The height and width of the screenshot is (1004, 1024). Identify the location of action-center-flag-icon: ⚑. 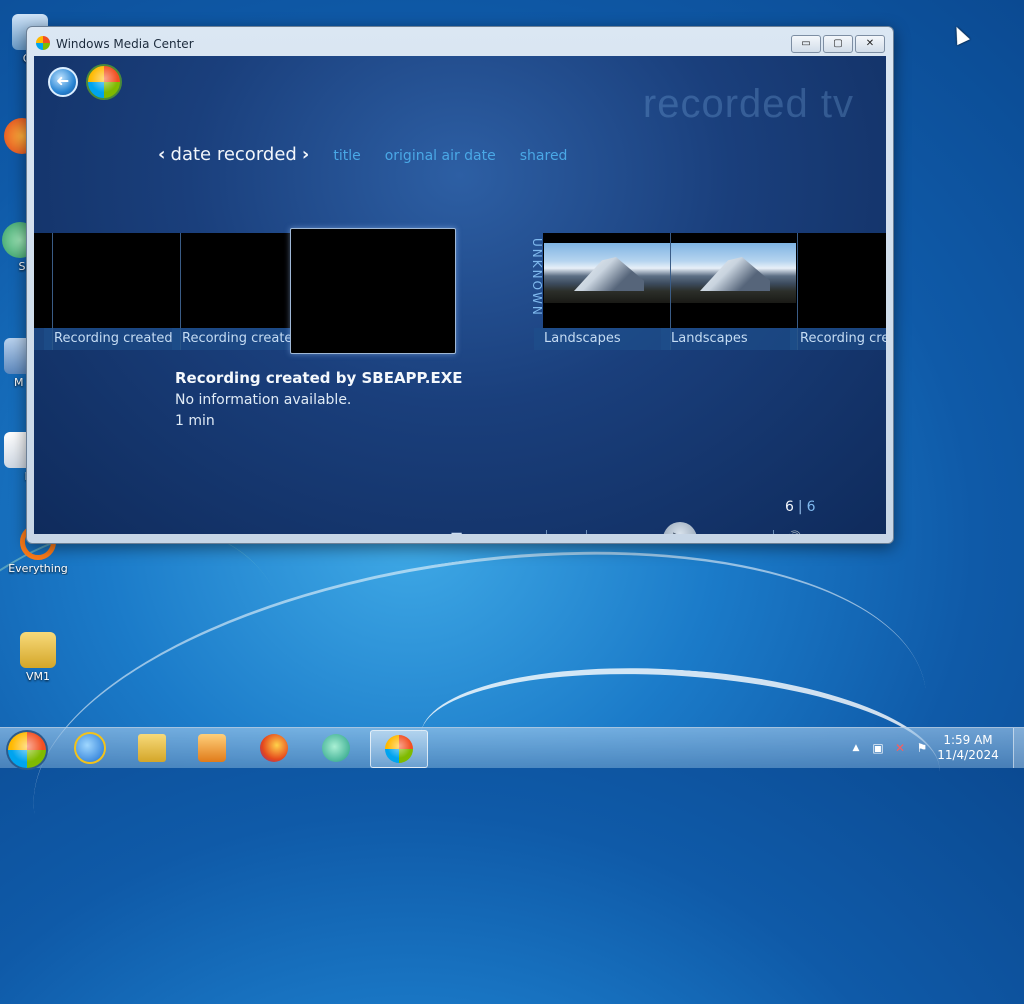
(922, 748).